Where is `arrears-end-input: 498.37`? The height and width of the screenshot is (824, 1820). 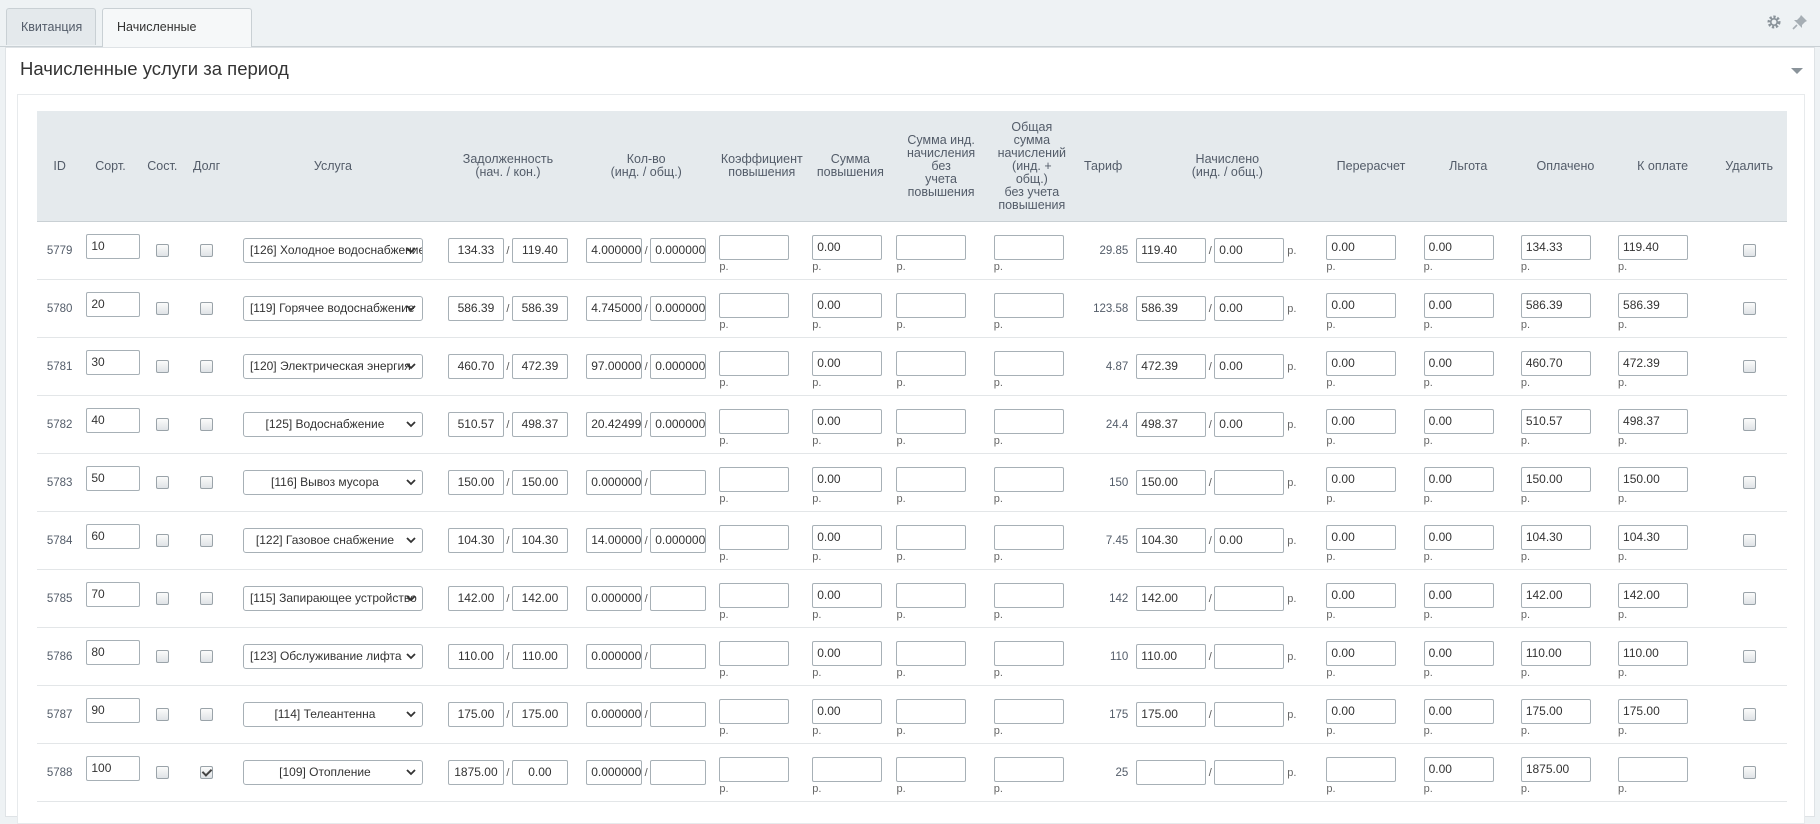 arrears-end-input: 498.37 is located at coordinates (539, 424).